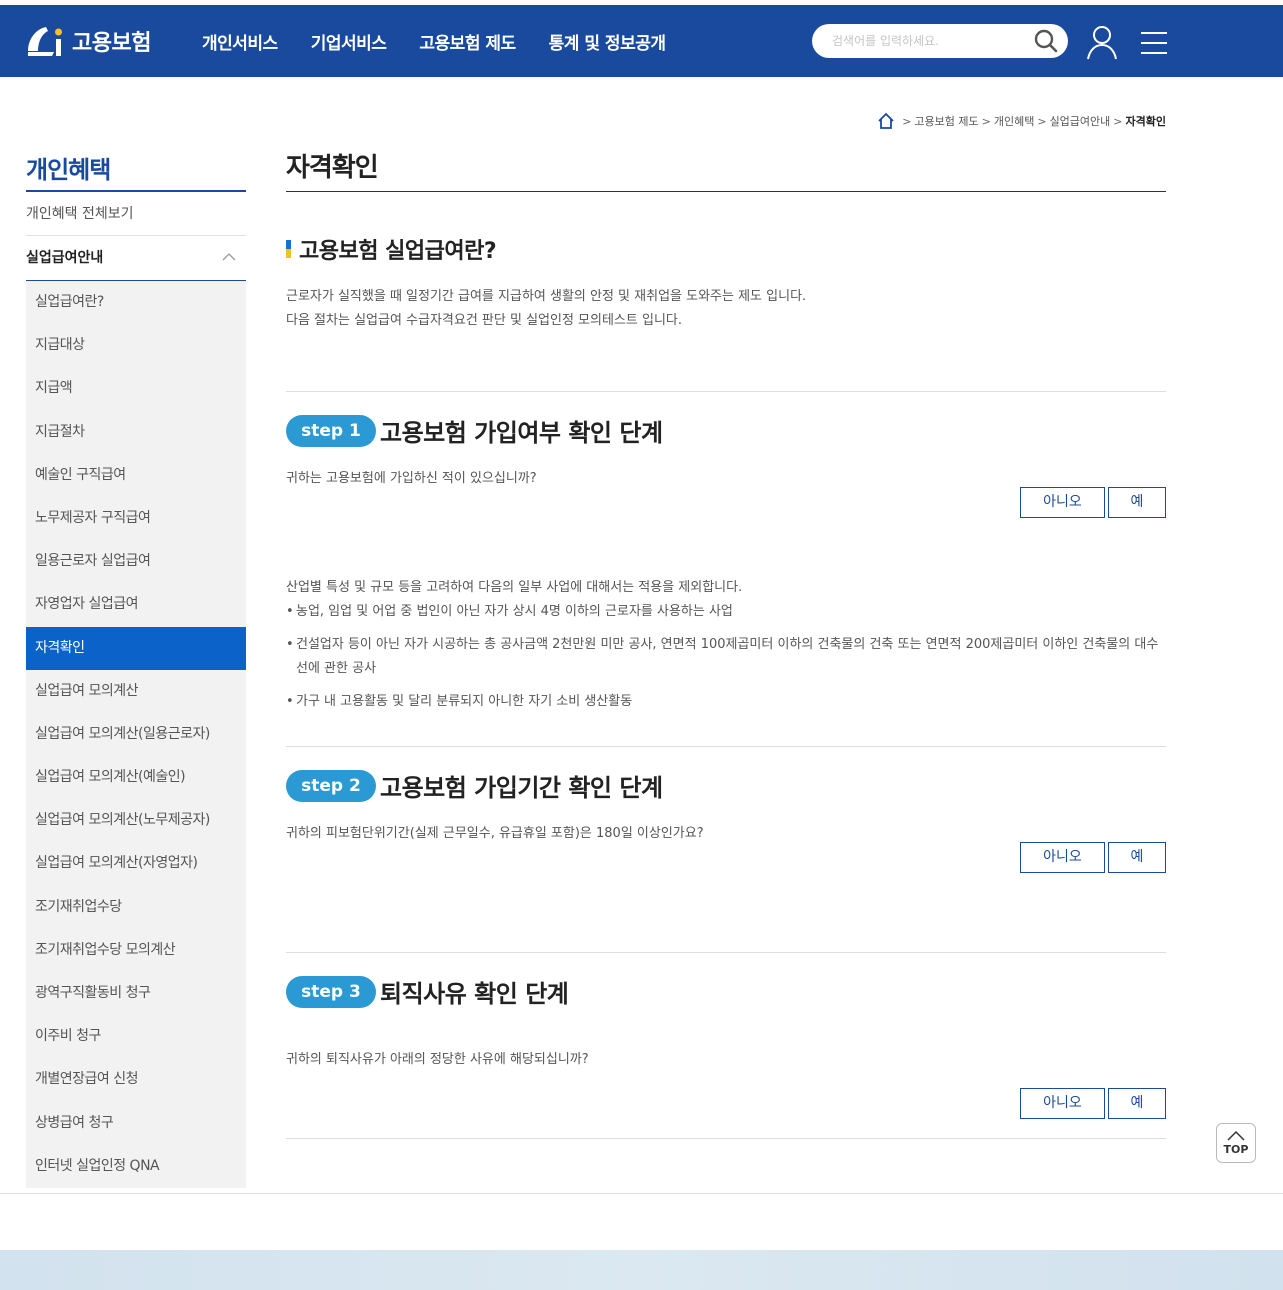  I want to click on step-2-header: step 2 고용보험 가입기간 확인 단계, so click(474, 785).